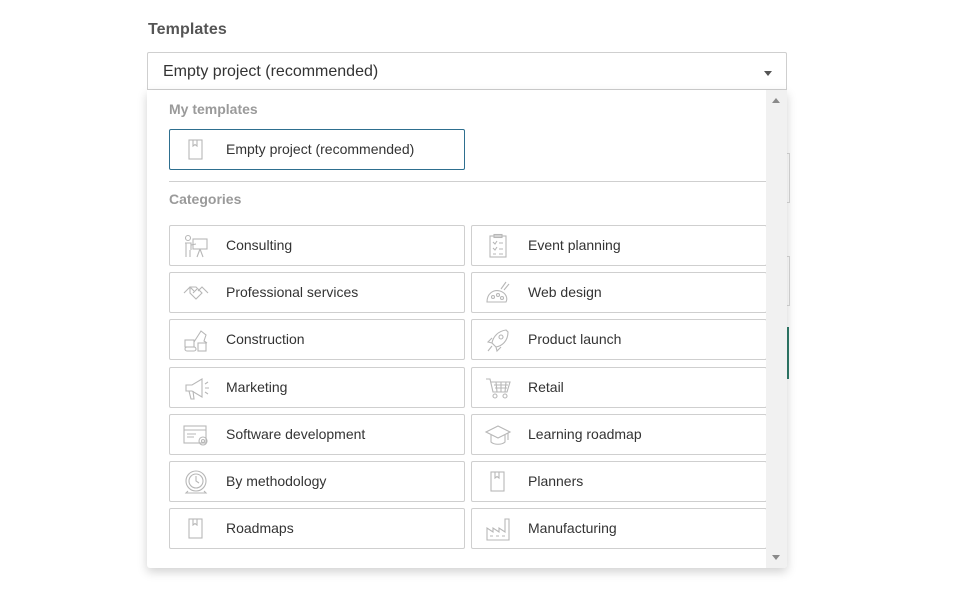 This screenshot has width=957, height=596. I want to click on templates-select: Empty project (recommended), so click(467, 71).